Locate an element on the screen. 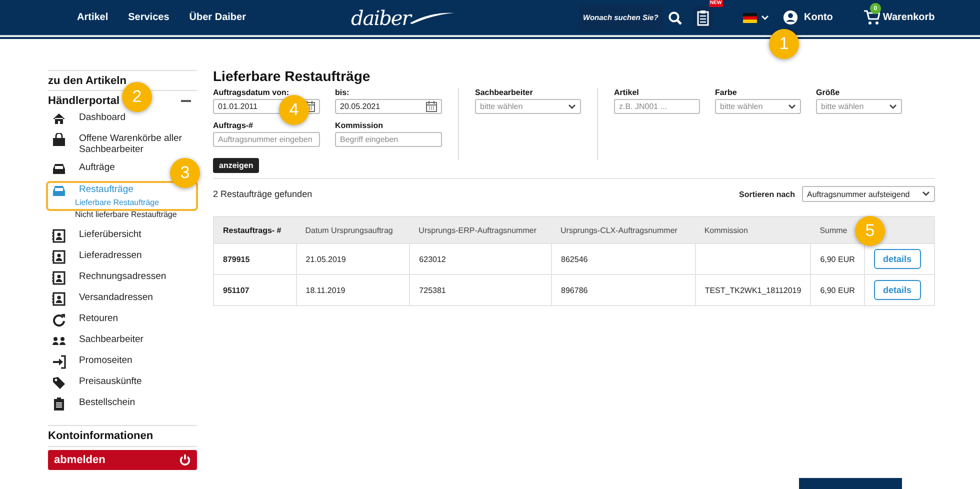  submenu-link: Nicht lieferbare Restaufträge is located at coordinates (136, 214).